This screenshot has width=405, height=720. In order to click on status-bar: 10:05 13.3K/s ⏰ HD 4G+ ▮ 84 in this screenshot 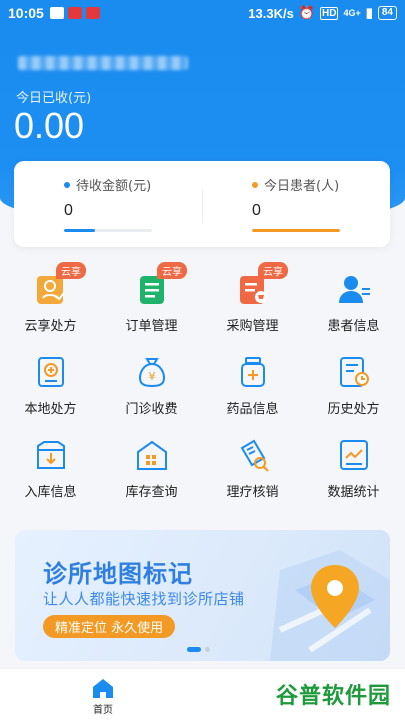, I will do `click(202, 13)`.